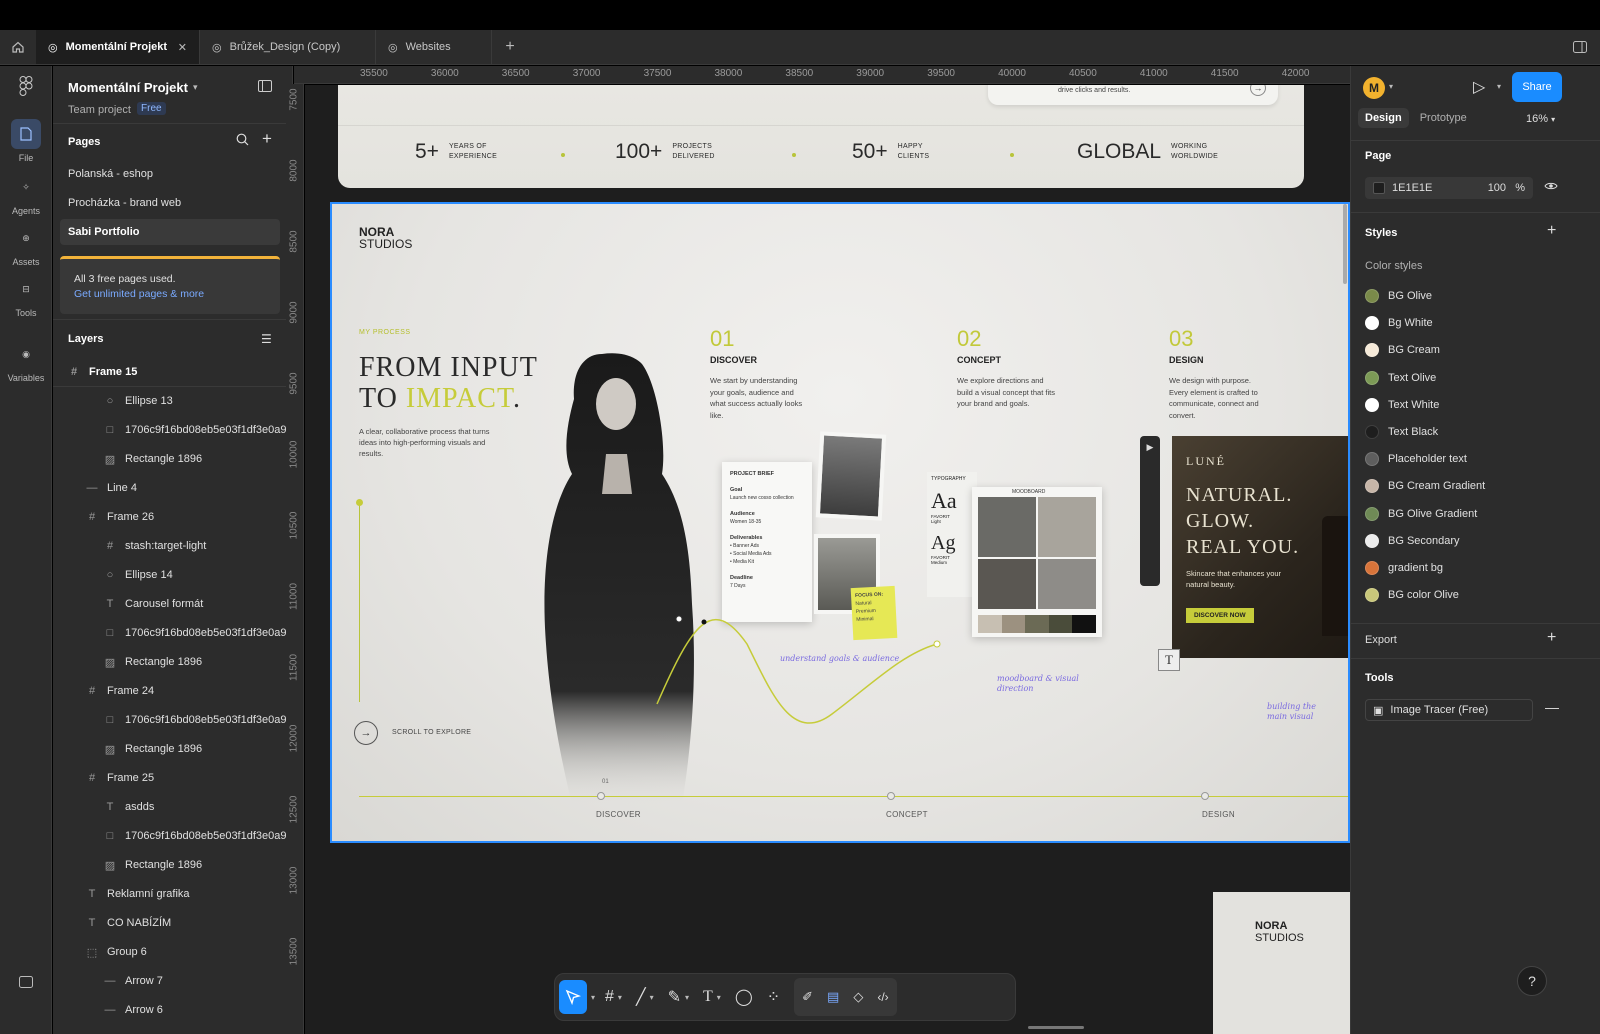 Image resolution: width=1600 pixels, height=1034 pixels. Describe the element at coordinates (18, 47) in the screenshot. I see `home-icon` at that location.